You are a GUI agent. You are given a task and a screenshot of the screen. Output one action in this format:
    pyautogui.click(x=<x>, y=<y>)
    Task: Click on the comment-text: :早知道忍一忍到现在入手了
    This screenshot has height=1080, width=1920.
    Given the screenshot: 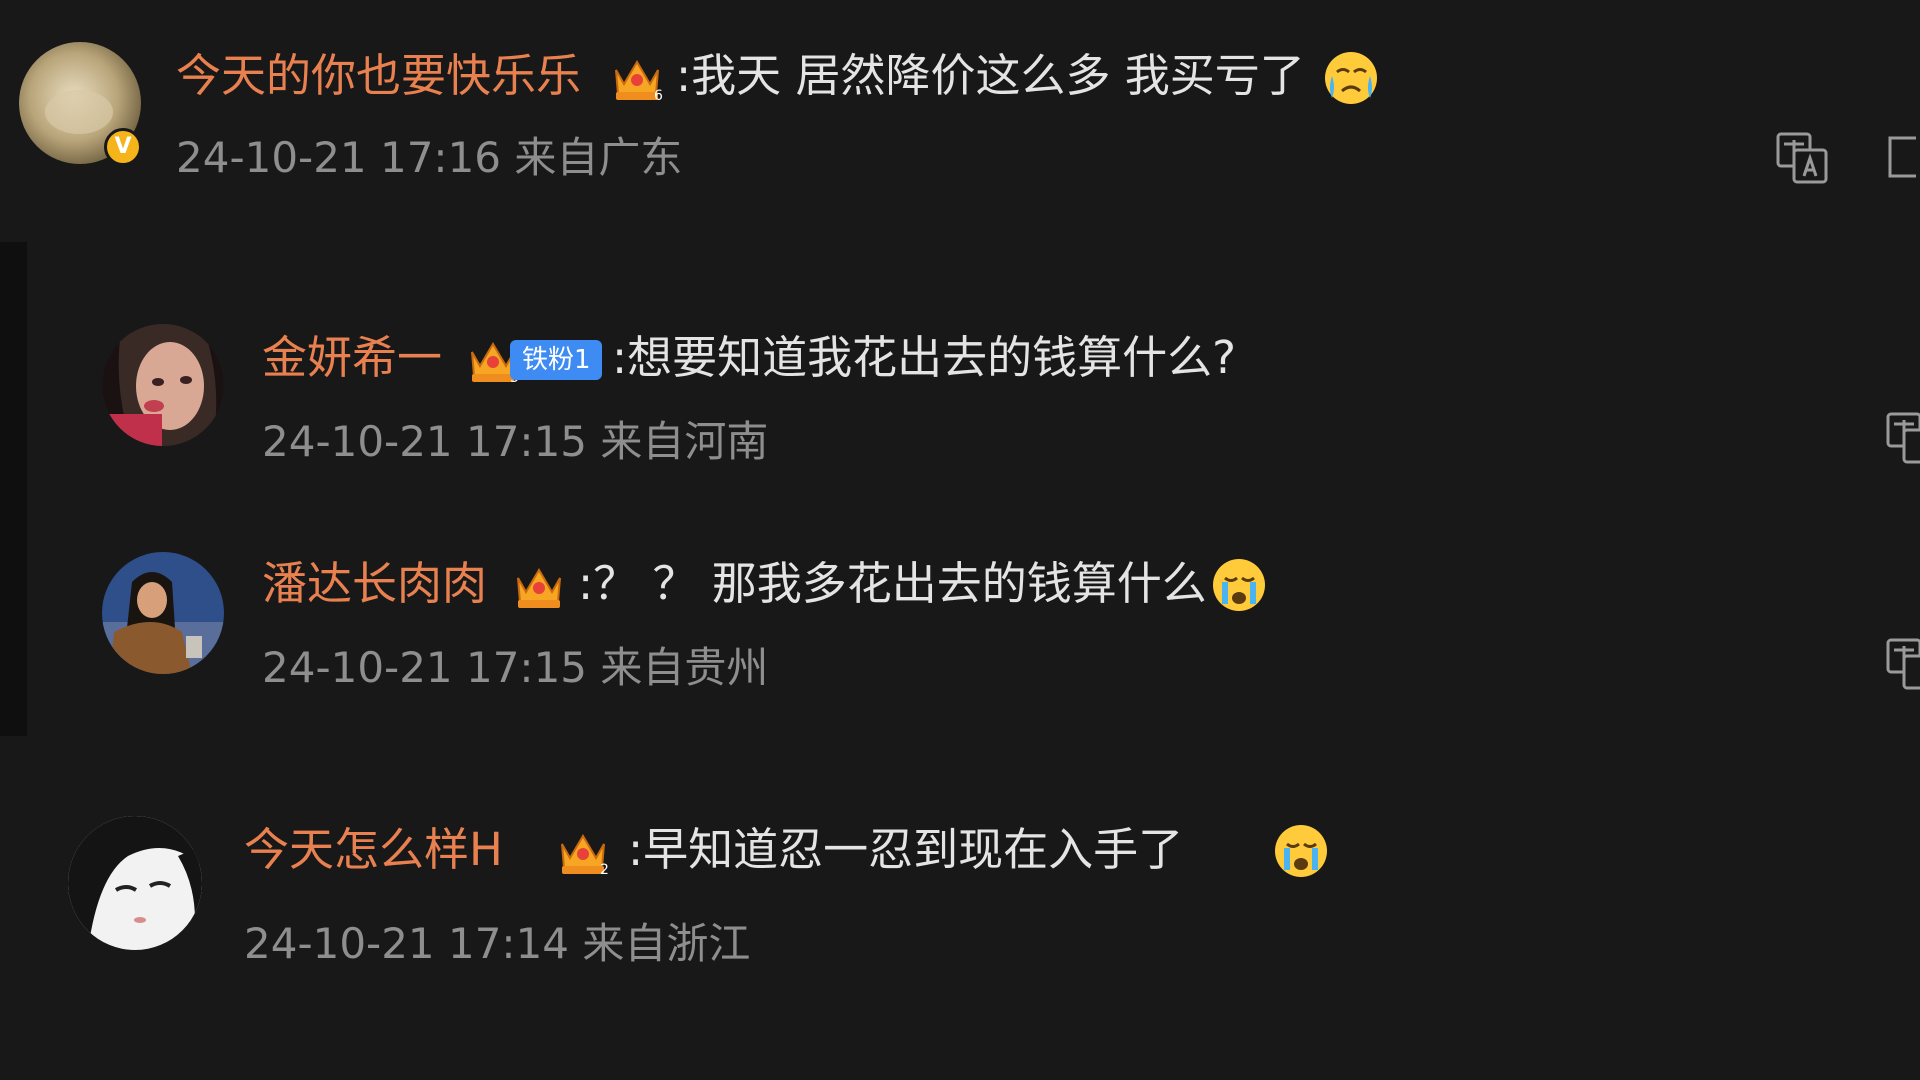 What is the action you would take?
    pyautogui.click(x=906, y=849)
    